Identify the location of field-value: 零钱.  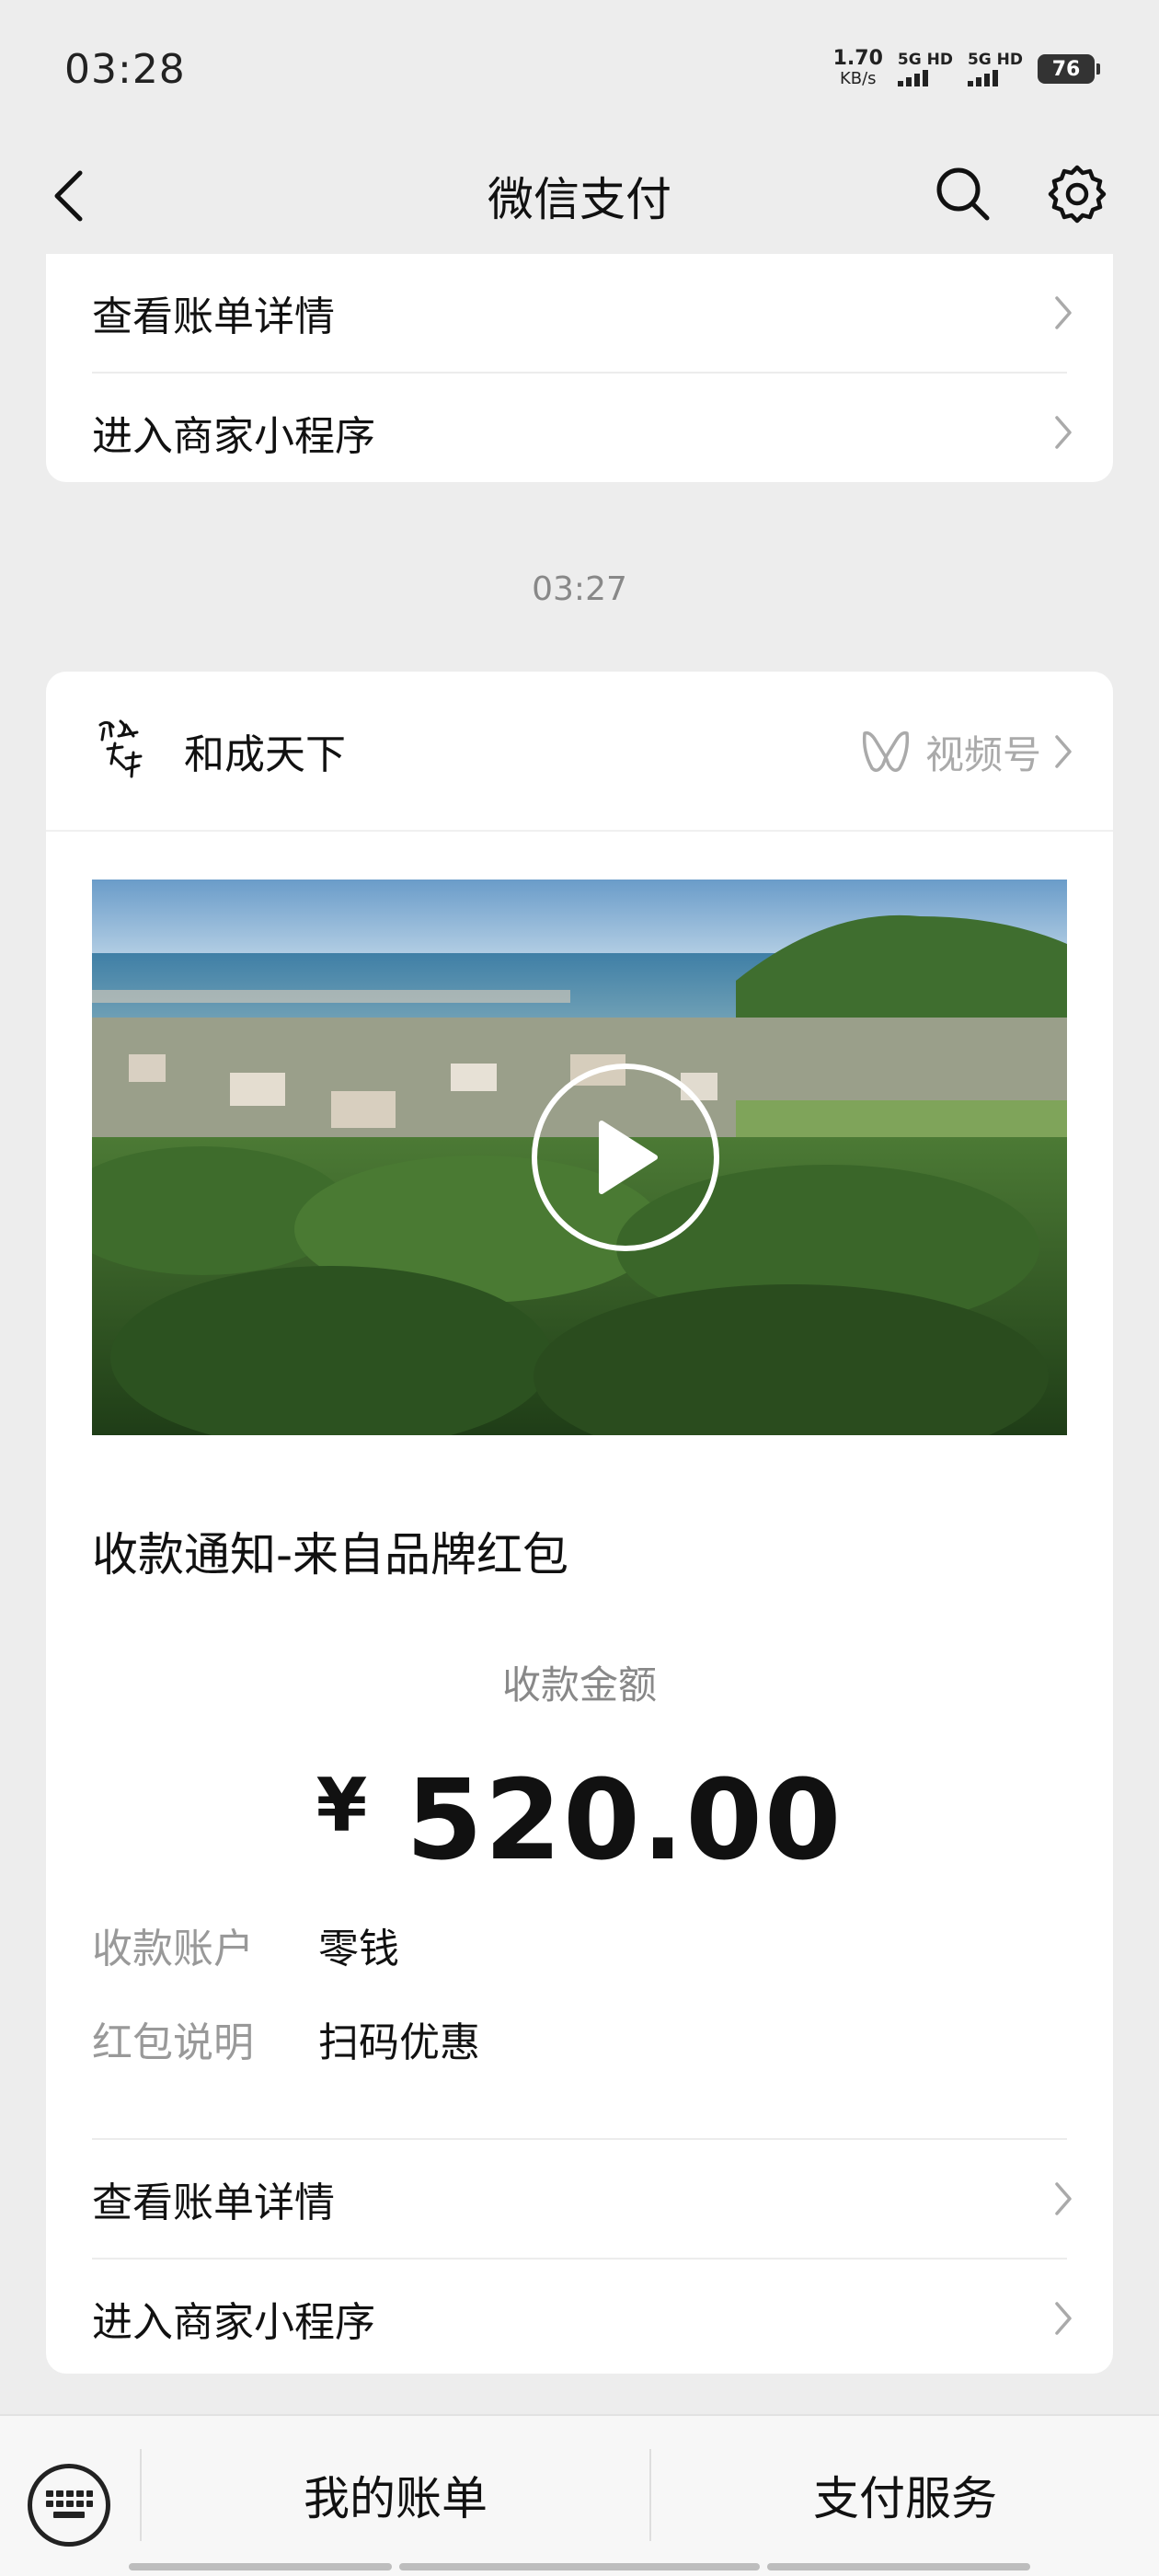
(358, 1949).